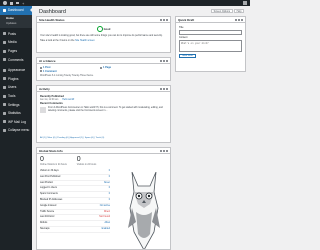 The height and width of the screenshot is (250, 320). What do you see at coordinates (16, 51) in the screenshot?
I see `sidebar-item-pages: Pages` at bounding box center [16, 51].